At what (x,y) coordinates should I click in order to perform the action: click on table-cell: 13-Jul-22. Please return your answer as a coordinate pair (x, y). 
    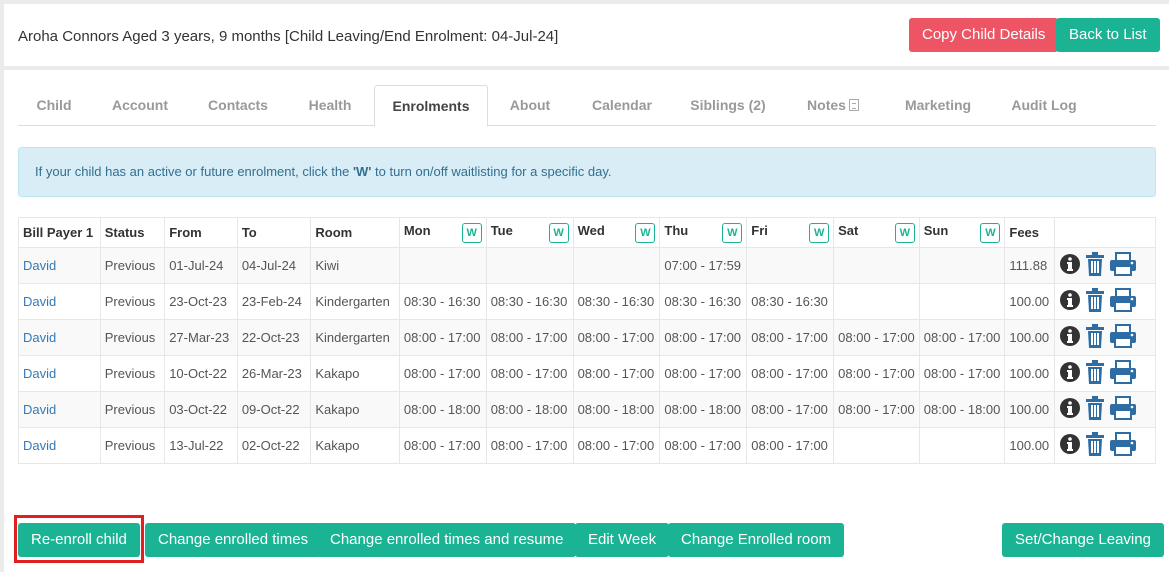
    Looking at the image, I should click on (201, 445).